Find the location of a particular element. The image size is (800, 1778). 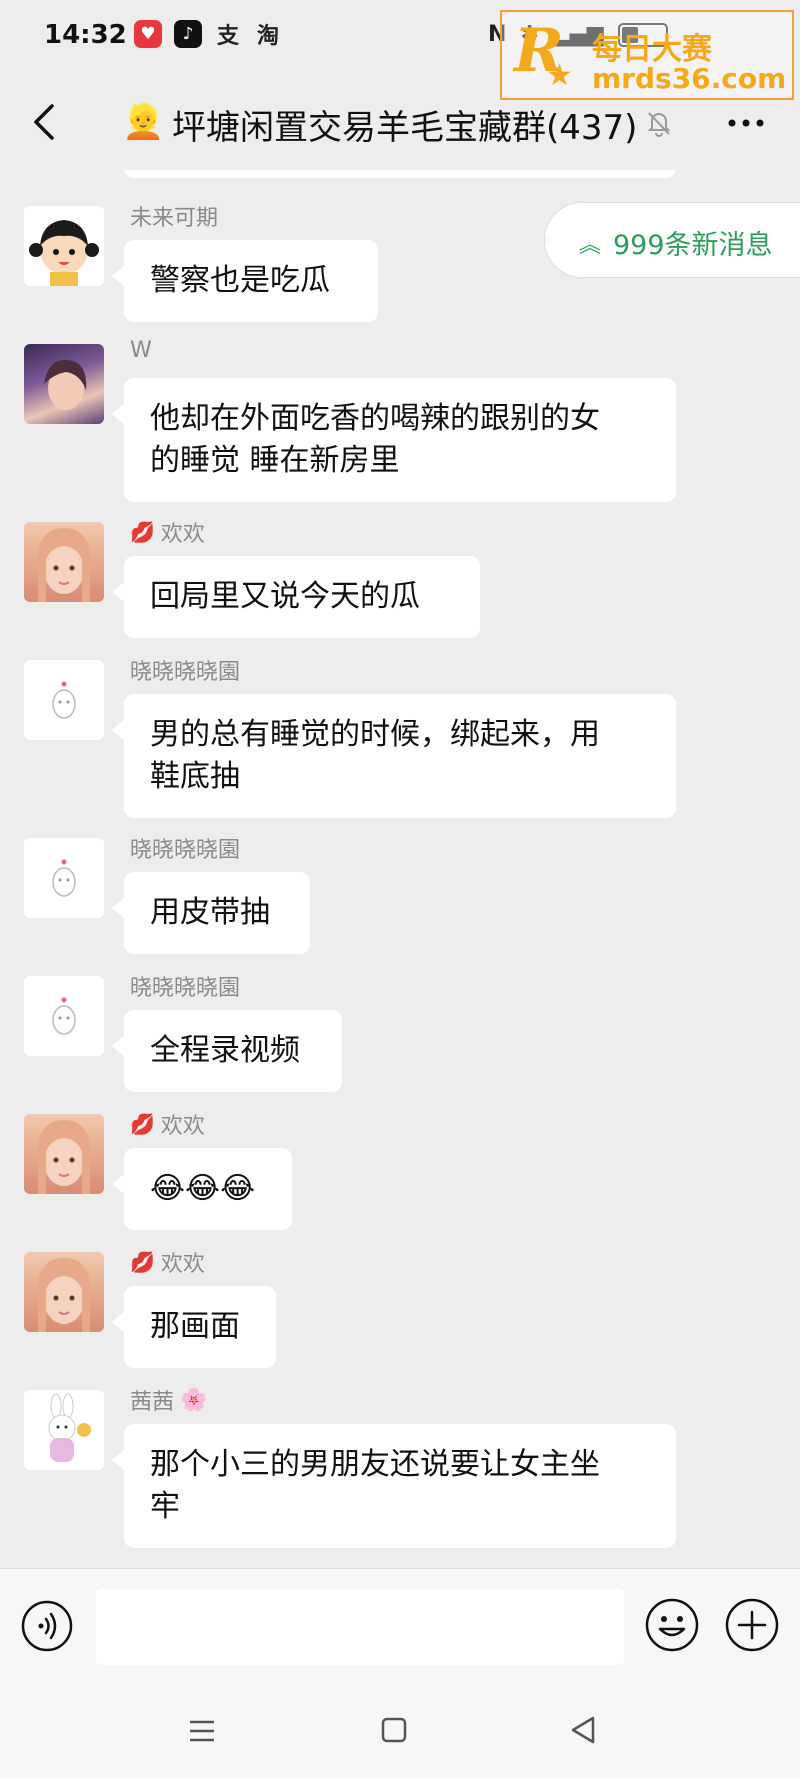

message-bubble: 全程录视频 is located at coordinates (227, 1051).